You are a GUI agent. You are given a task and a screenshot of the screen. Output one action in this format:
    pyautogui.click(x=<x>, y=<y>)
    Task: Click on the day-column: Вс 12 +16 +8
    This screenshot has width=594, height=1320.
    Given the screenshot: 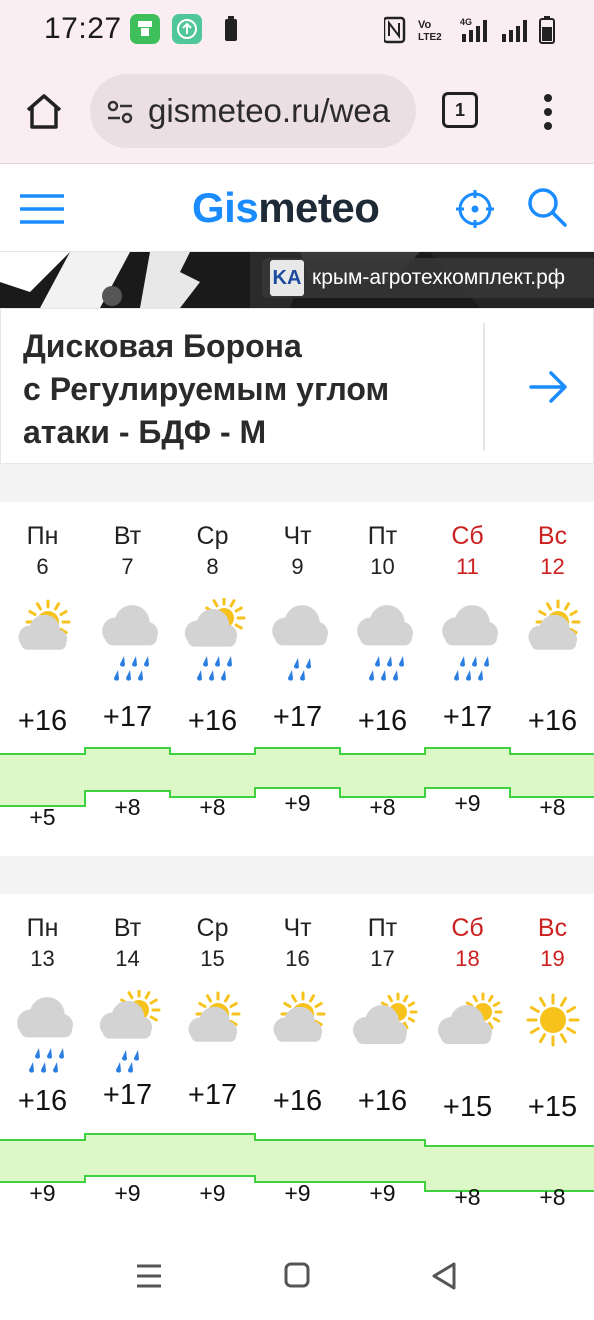 What is the action you would take?
    pyautogui.click(x=552, y=679)
    